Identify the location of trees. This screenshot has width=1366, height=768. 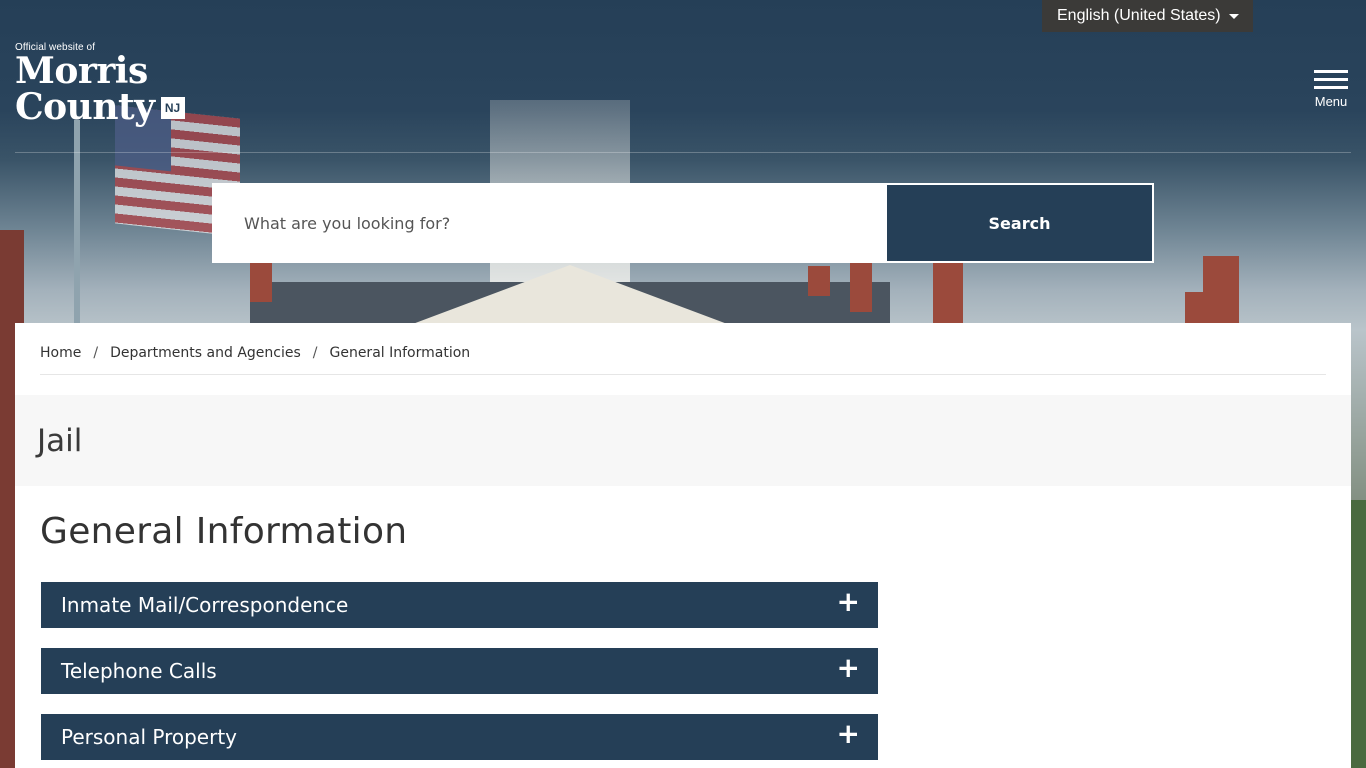
(1358, 634).